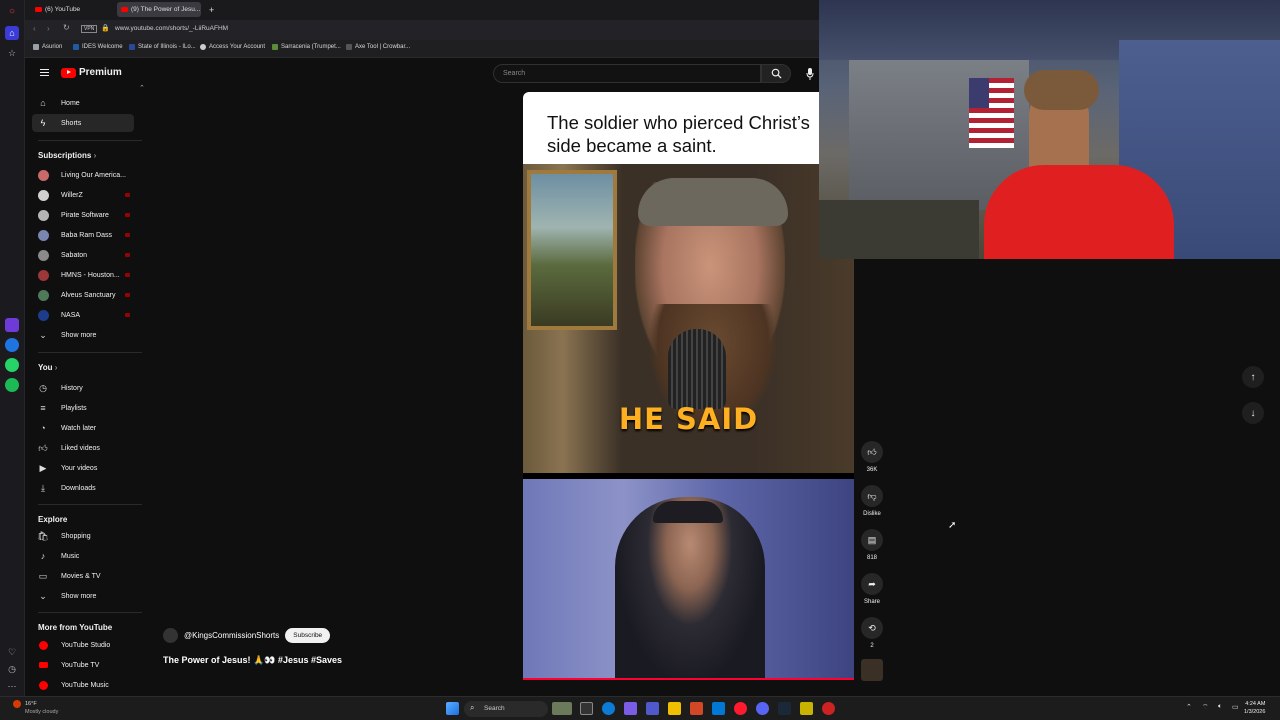 The image size is (1280, 720). Describe the element at coordinates (73, 9) in the screenshot. I see `tab-youtube: (6) YouTube` at that location.